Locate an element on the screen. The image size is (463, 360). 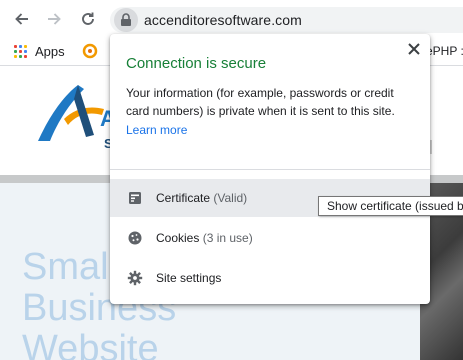
cookies-item: Cookies (3 in use) is located at coordinates (270, 238).